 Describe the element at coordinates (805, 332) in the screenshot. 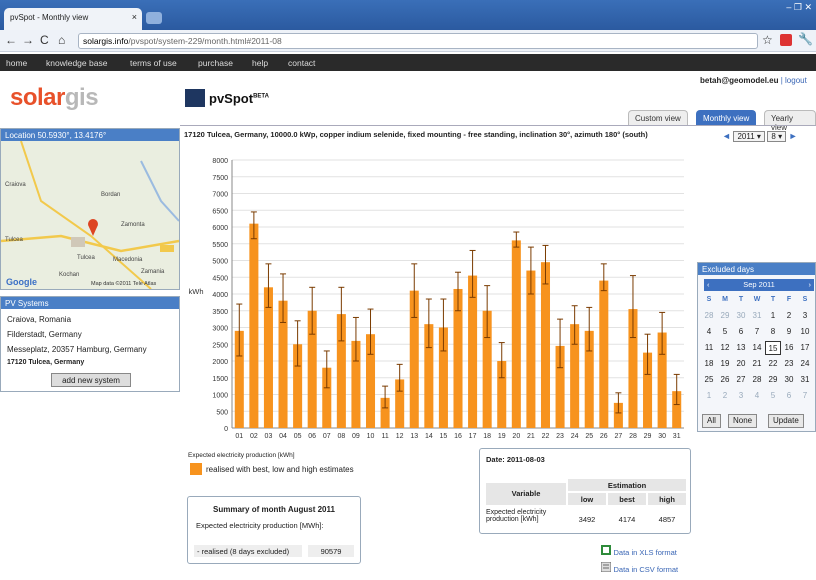

I see `calendar-day: 10` at that location.